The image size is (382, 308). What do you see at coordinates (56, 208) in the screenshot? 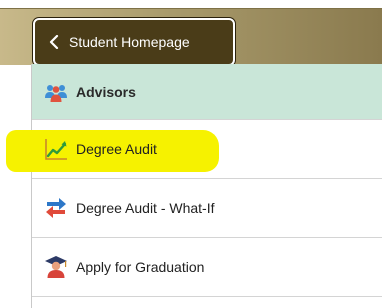
I see `swap-arrows-icon` at bounding box center [56, 208].